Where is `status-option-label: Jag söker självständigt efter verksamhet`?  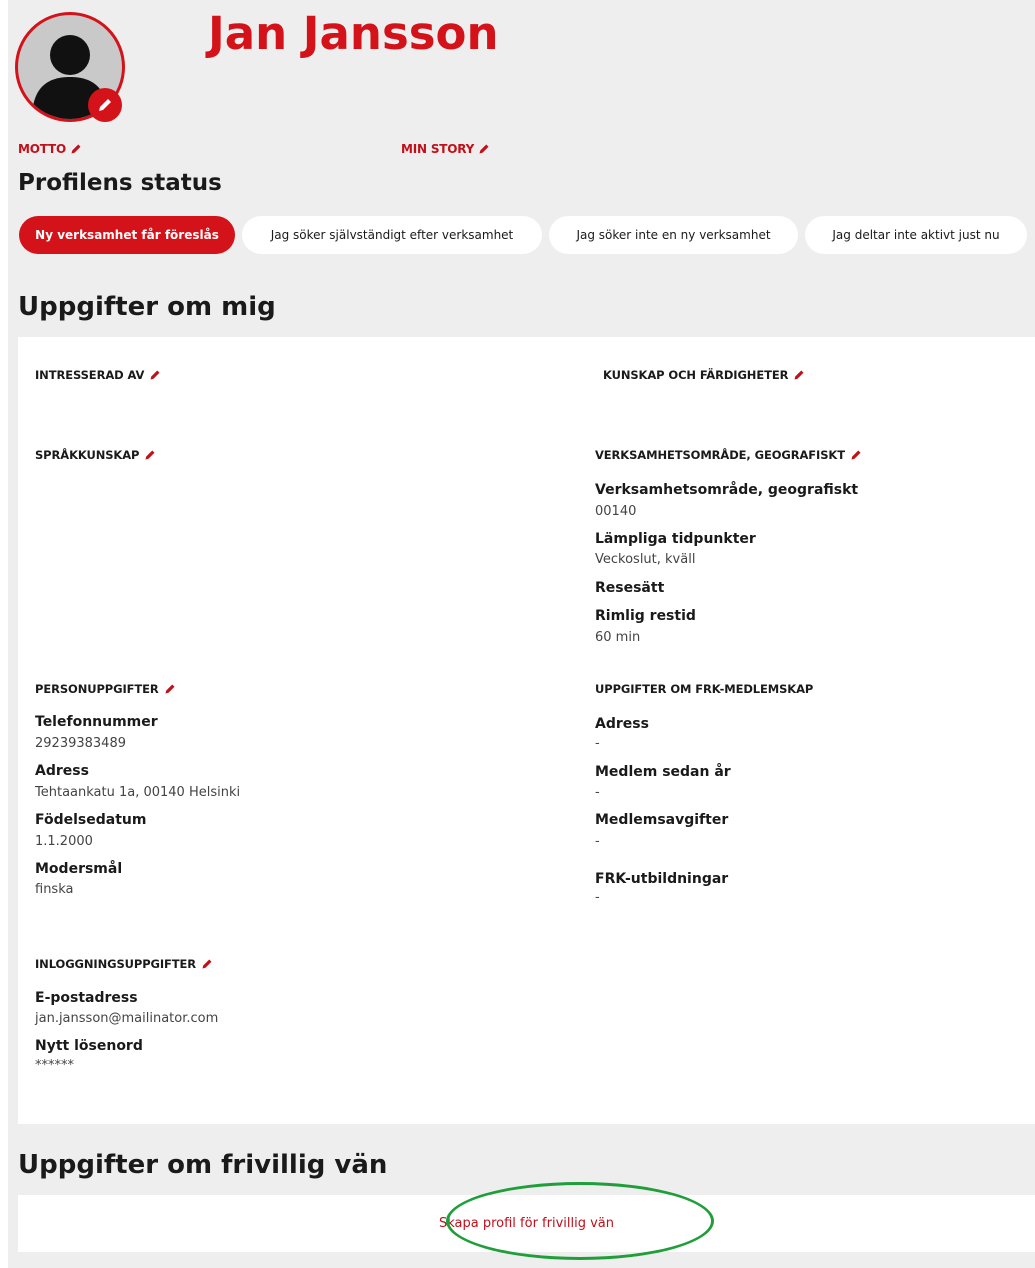 status-option-label: Jag söker självständigt efter verksamhet is located at coordinates (392, 235).